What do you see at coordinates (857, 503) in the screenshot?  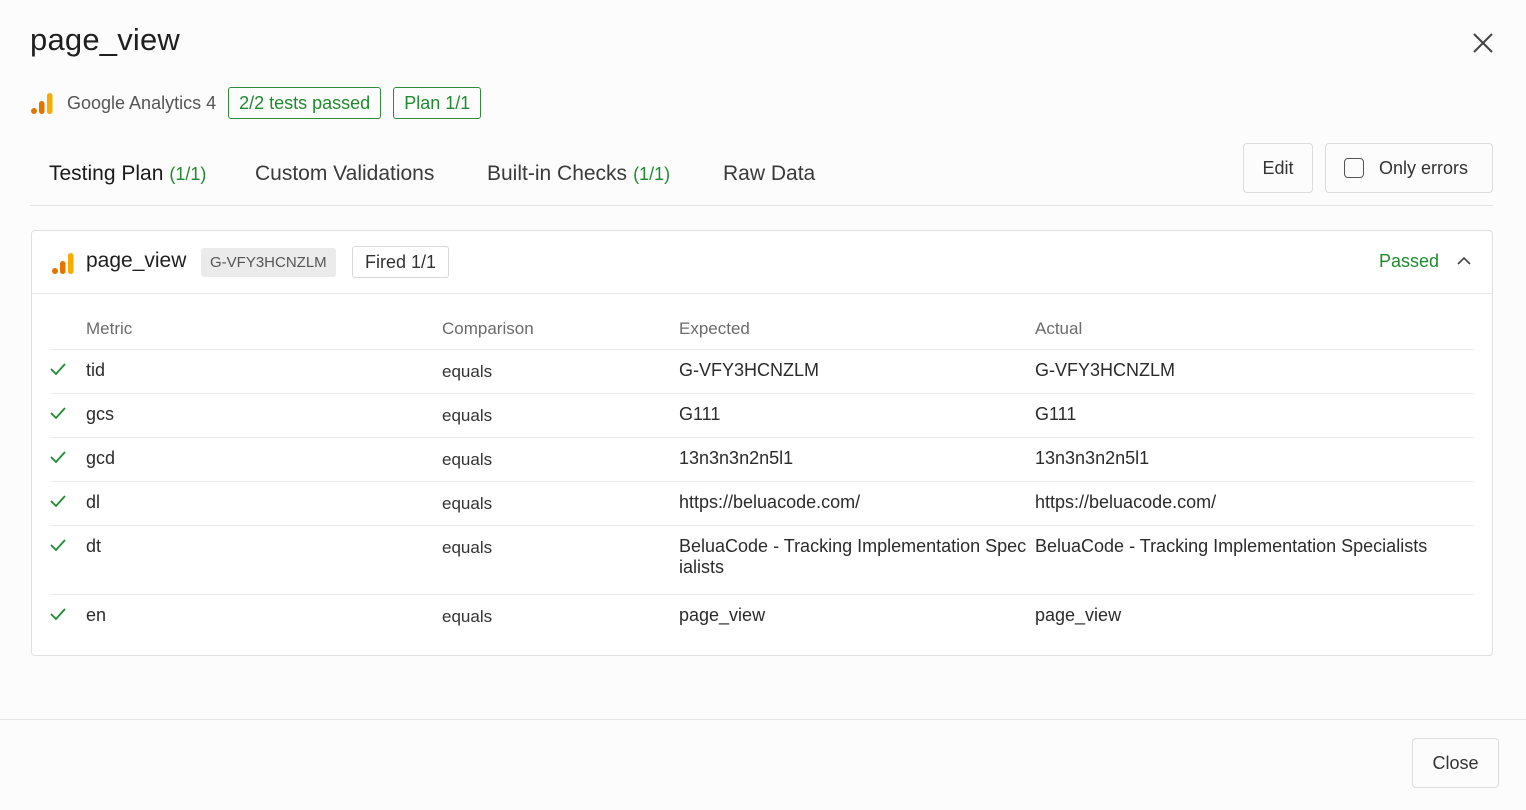 I see `expected-cell: https://beluacode.com/` at bounding box center [857, 503].